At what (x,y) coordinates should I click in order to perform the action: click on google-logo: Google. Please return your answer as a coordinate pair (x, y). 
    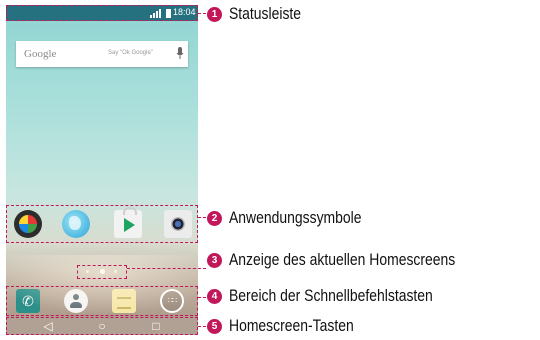
    Looking at the image, I should click on (40, 54).